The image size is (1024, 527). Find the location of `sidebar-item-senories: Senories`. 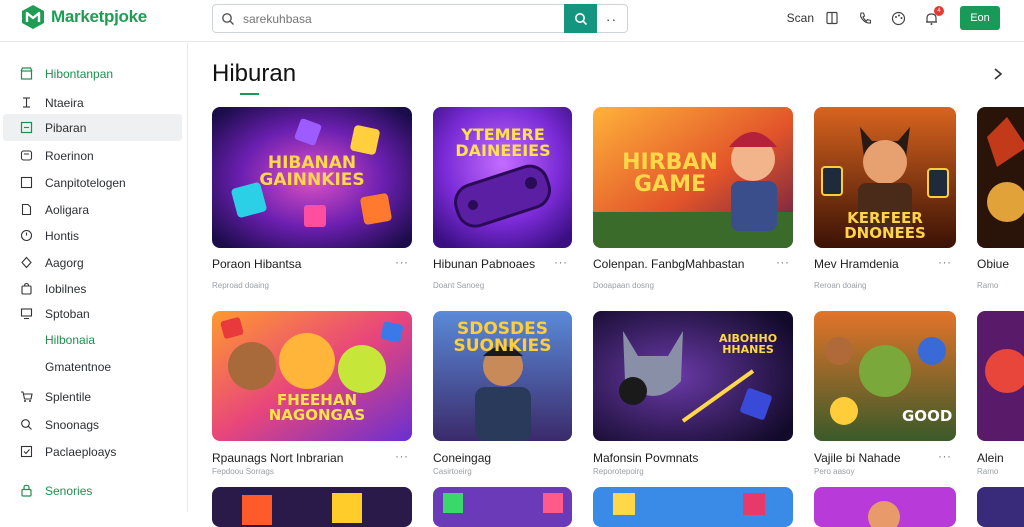

sidebar-item-senories: Senories is located at coordinates (92, 490).